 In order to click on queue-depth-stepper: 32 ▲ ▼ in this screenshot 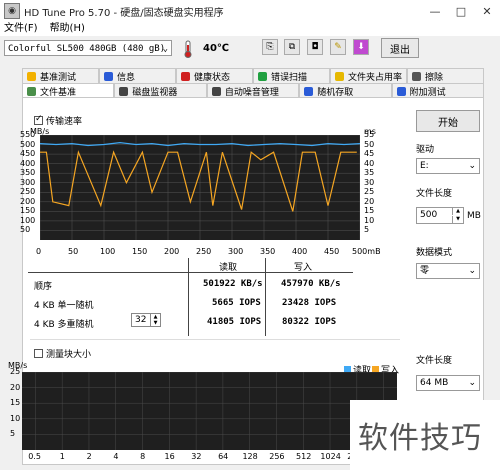, I will do `click(146, 320)`.